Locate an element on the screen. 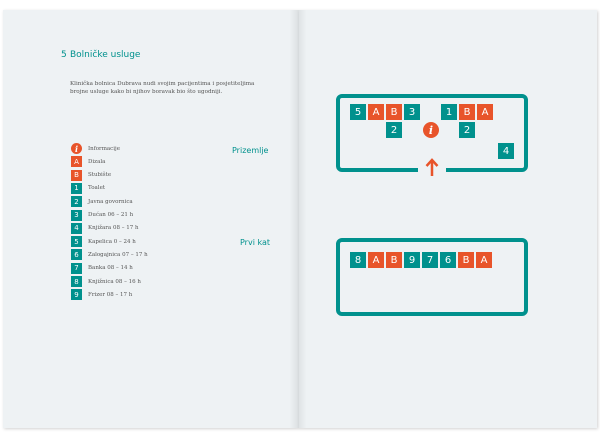  legend-badge: 4 is located at coordinates (76, 228).